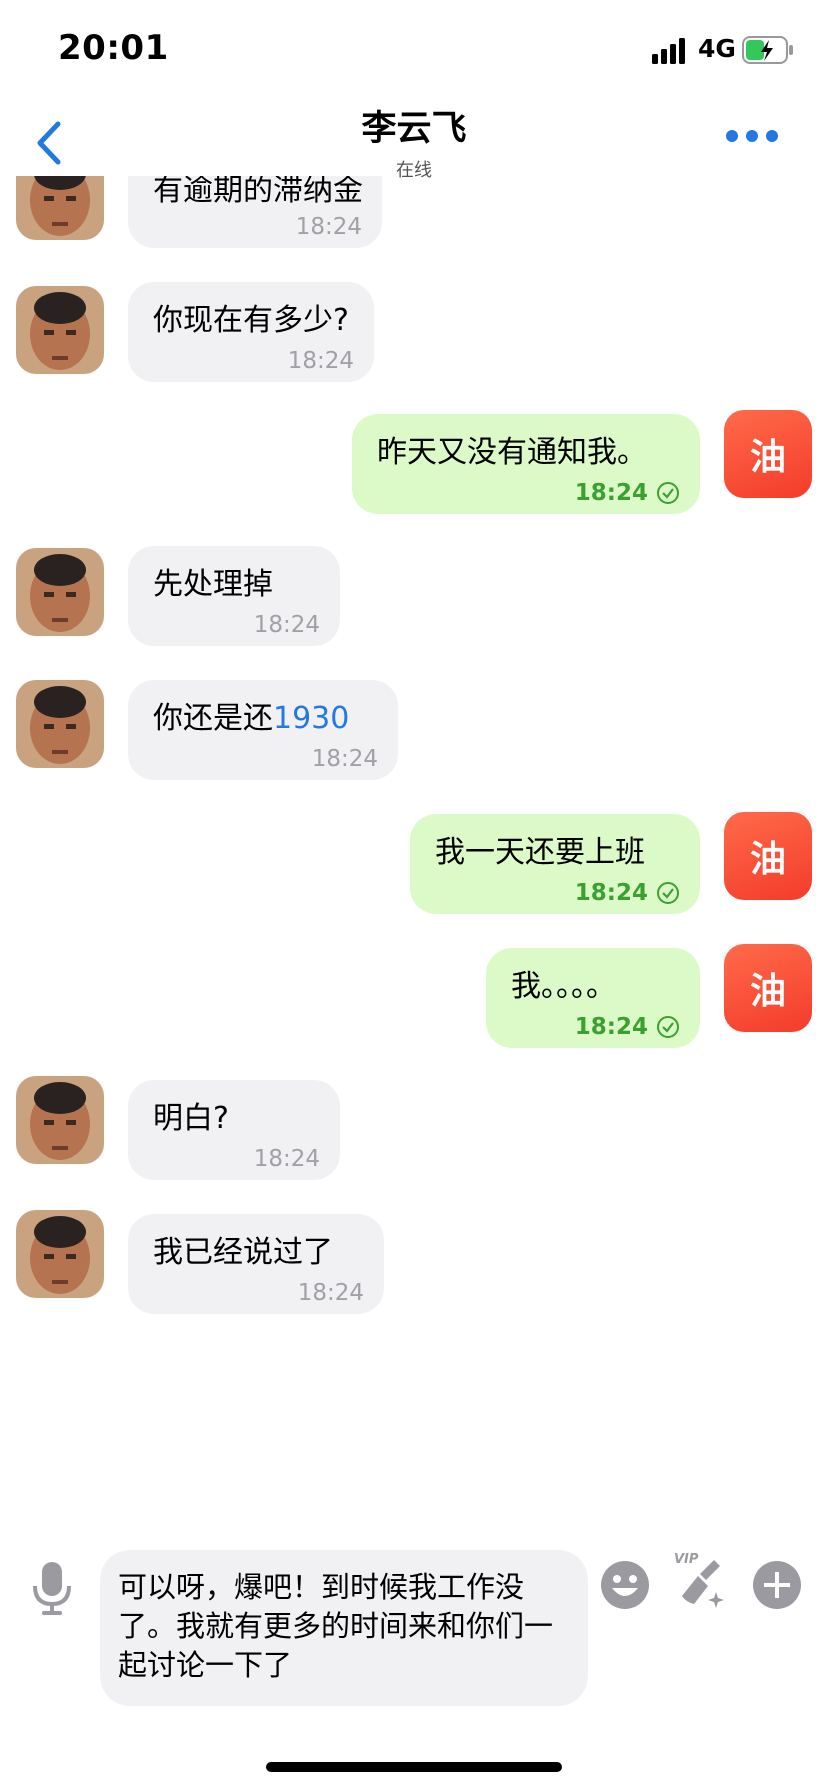 The width and height of the screenshot is (828, 1792). I want to click on message-bubble-incoming: 你现在有多少? 18:24, so click(251, 332).